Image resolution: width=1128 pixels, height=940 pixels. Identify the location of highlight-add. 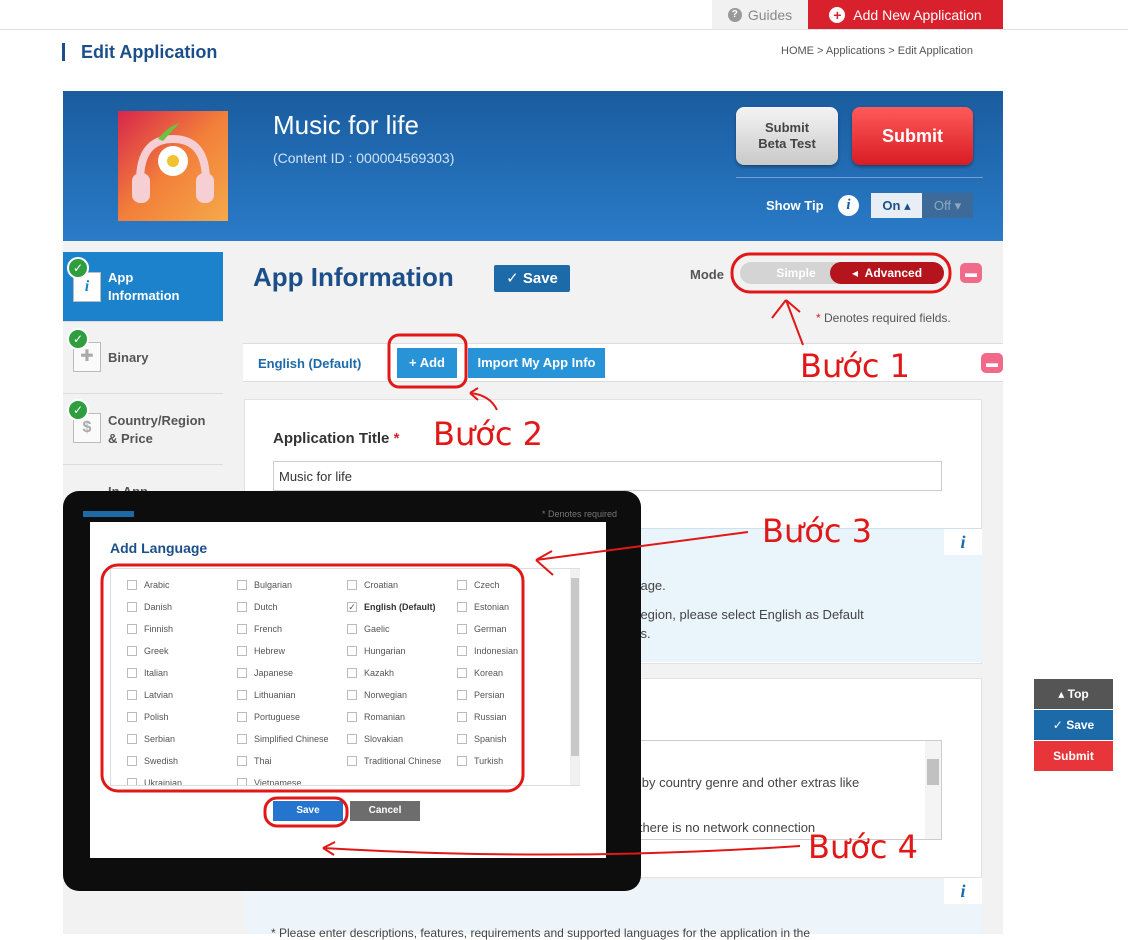
(427, 361).